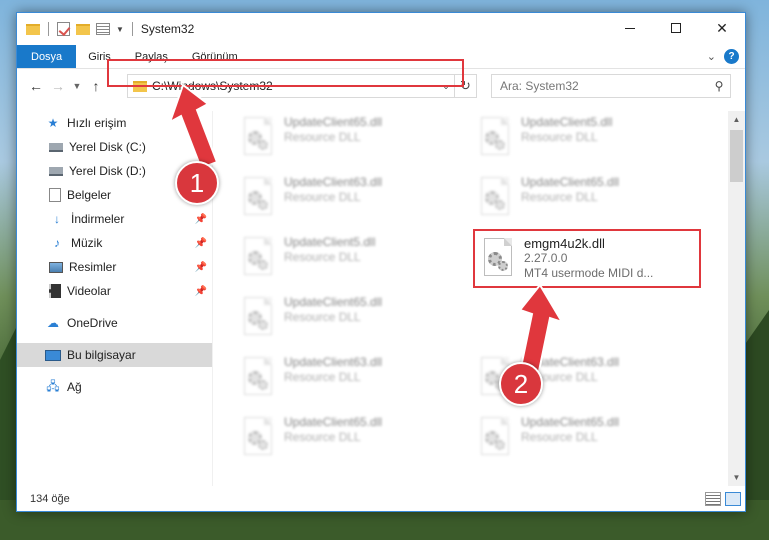 The height and width of the screenshot is (540, 769). I want to click on sidebar-item-network: 🖧 Ağ, so click(114, 387).